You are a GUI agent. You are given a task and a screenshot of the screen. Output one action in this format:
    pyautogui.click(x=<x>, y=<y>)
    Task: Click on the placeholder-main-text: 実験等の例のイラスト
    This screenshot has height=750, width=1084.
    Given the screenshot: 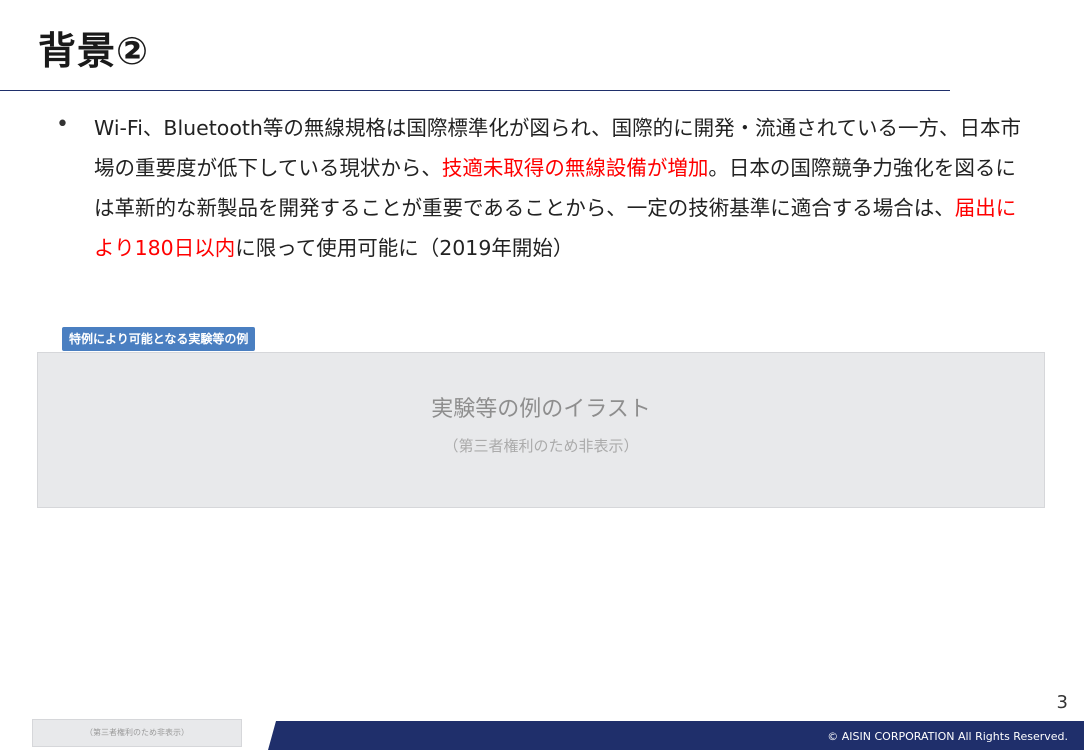 What is the action you would take?
    pyautogui.click(x=541, y=409)
    